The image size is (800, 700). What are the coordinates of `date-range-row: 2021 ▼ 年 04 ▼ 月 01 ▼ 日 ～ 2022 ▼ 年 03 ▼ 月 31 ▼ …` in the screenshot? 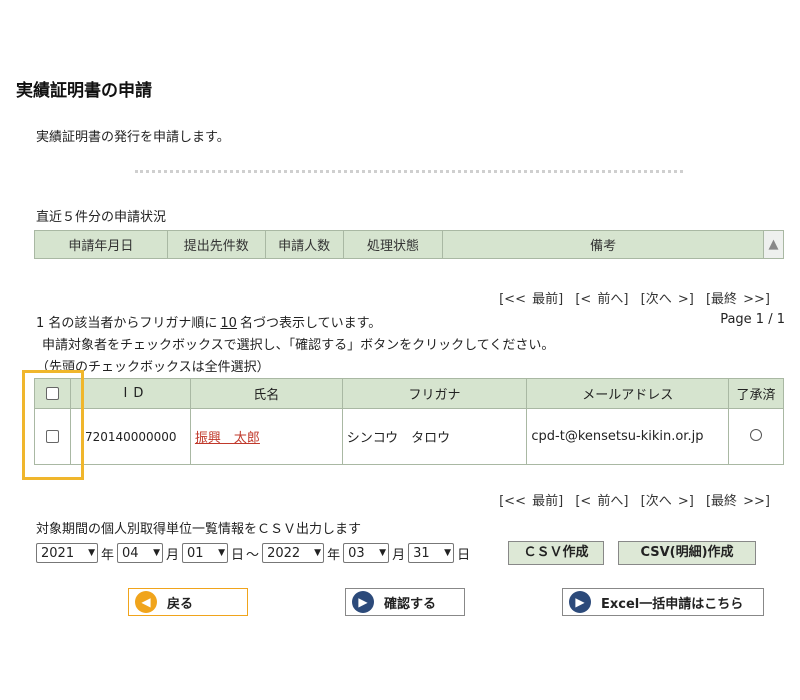 It's located at (252, 553).